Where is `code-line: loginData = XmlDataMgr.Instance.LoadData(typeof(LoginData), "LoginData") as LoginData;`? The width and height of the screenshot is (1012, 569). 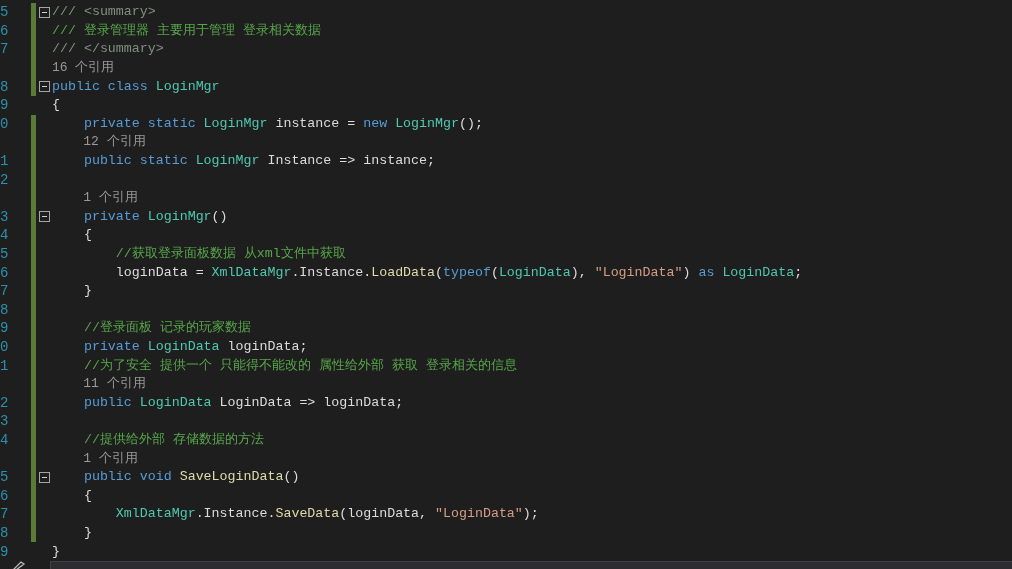 code-line: loginData = XmlDataMgr.Instance.LoadData(typeof(LoginData), "LoginData") as LoginData; is located at coordinates (458, 272).